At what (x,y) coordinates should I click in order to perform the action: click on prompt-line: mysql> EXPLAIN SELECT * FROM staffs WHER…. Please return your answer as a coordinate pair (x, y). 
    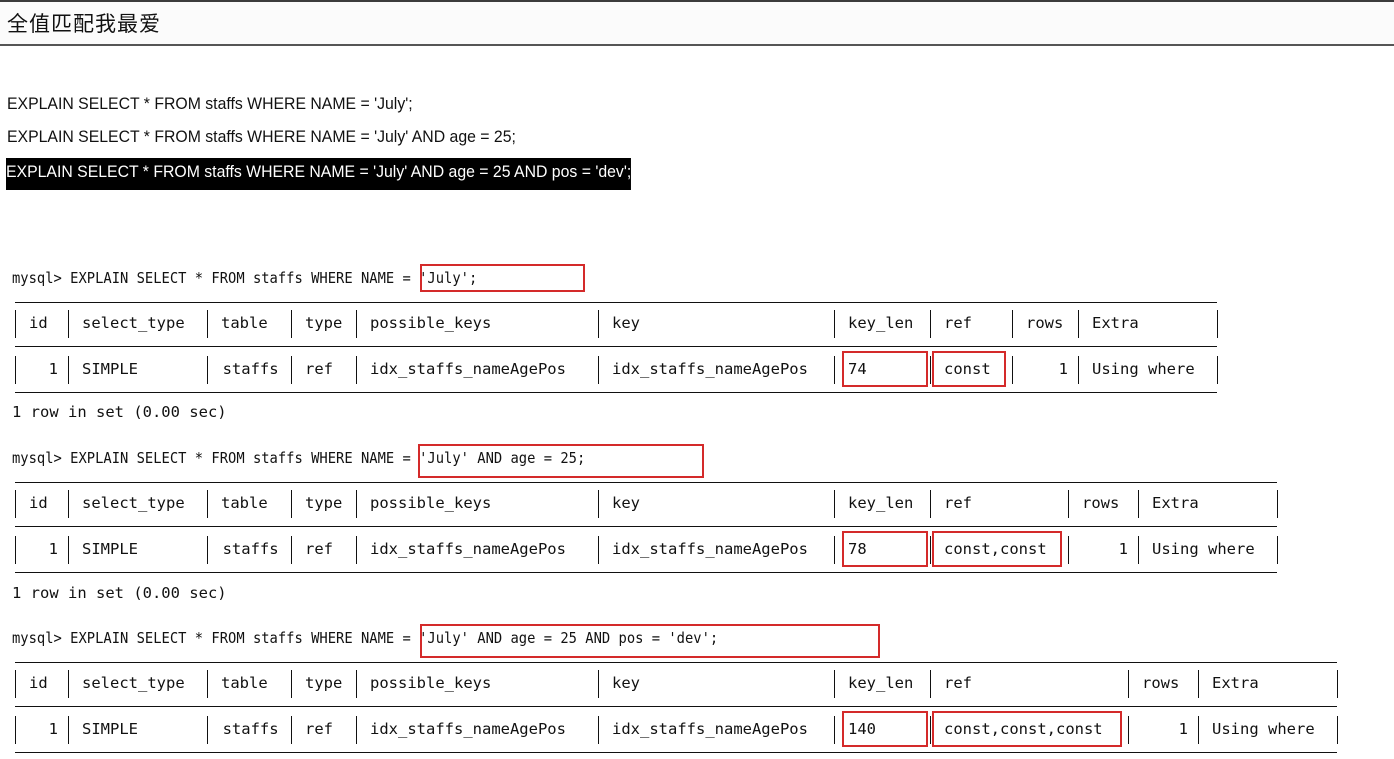
    Looking at the image, I should click on (245, 278).